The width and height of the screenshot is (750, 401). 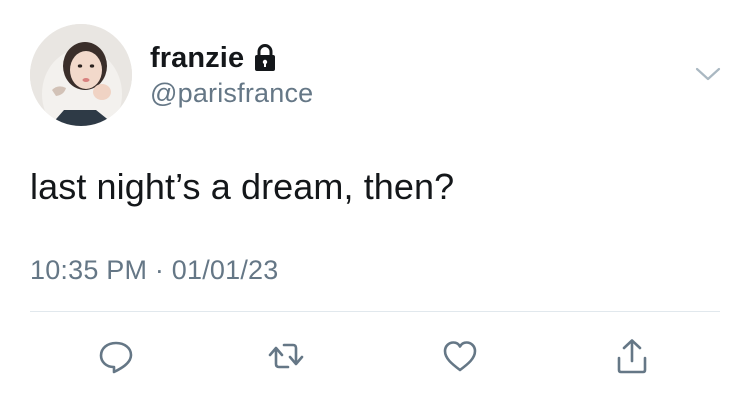 I want to click on display-name: franzie, so click(x=197, y=58).